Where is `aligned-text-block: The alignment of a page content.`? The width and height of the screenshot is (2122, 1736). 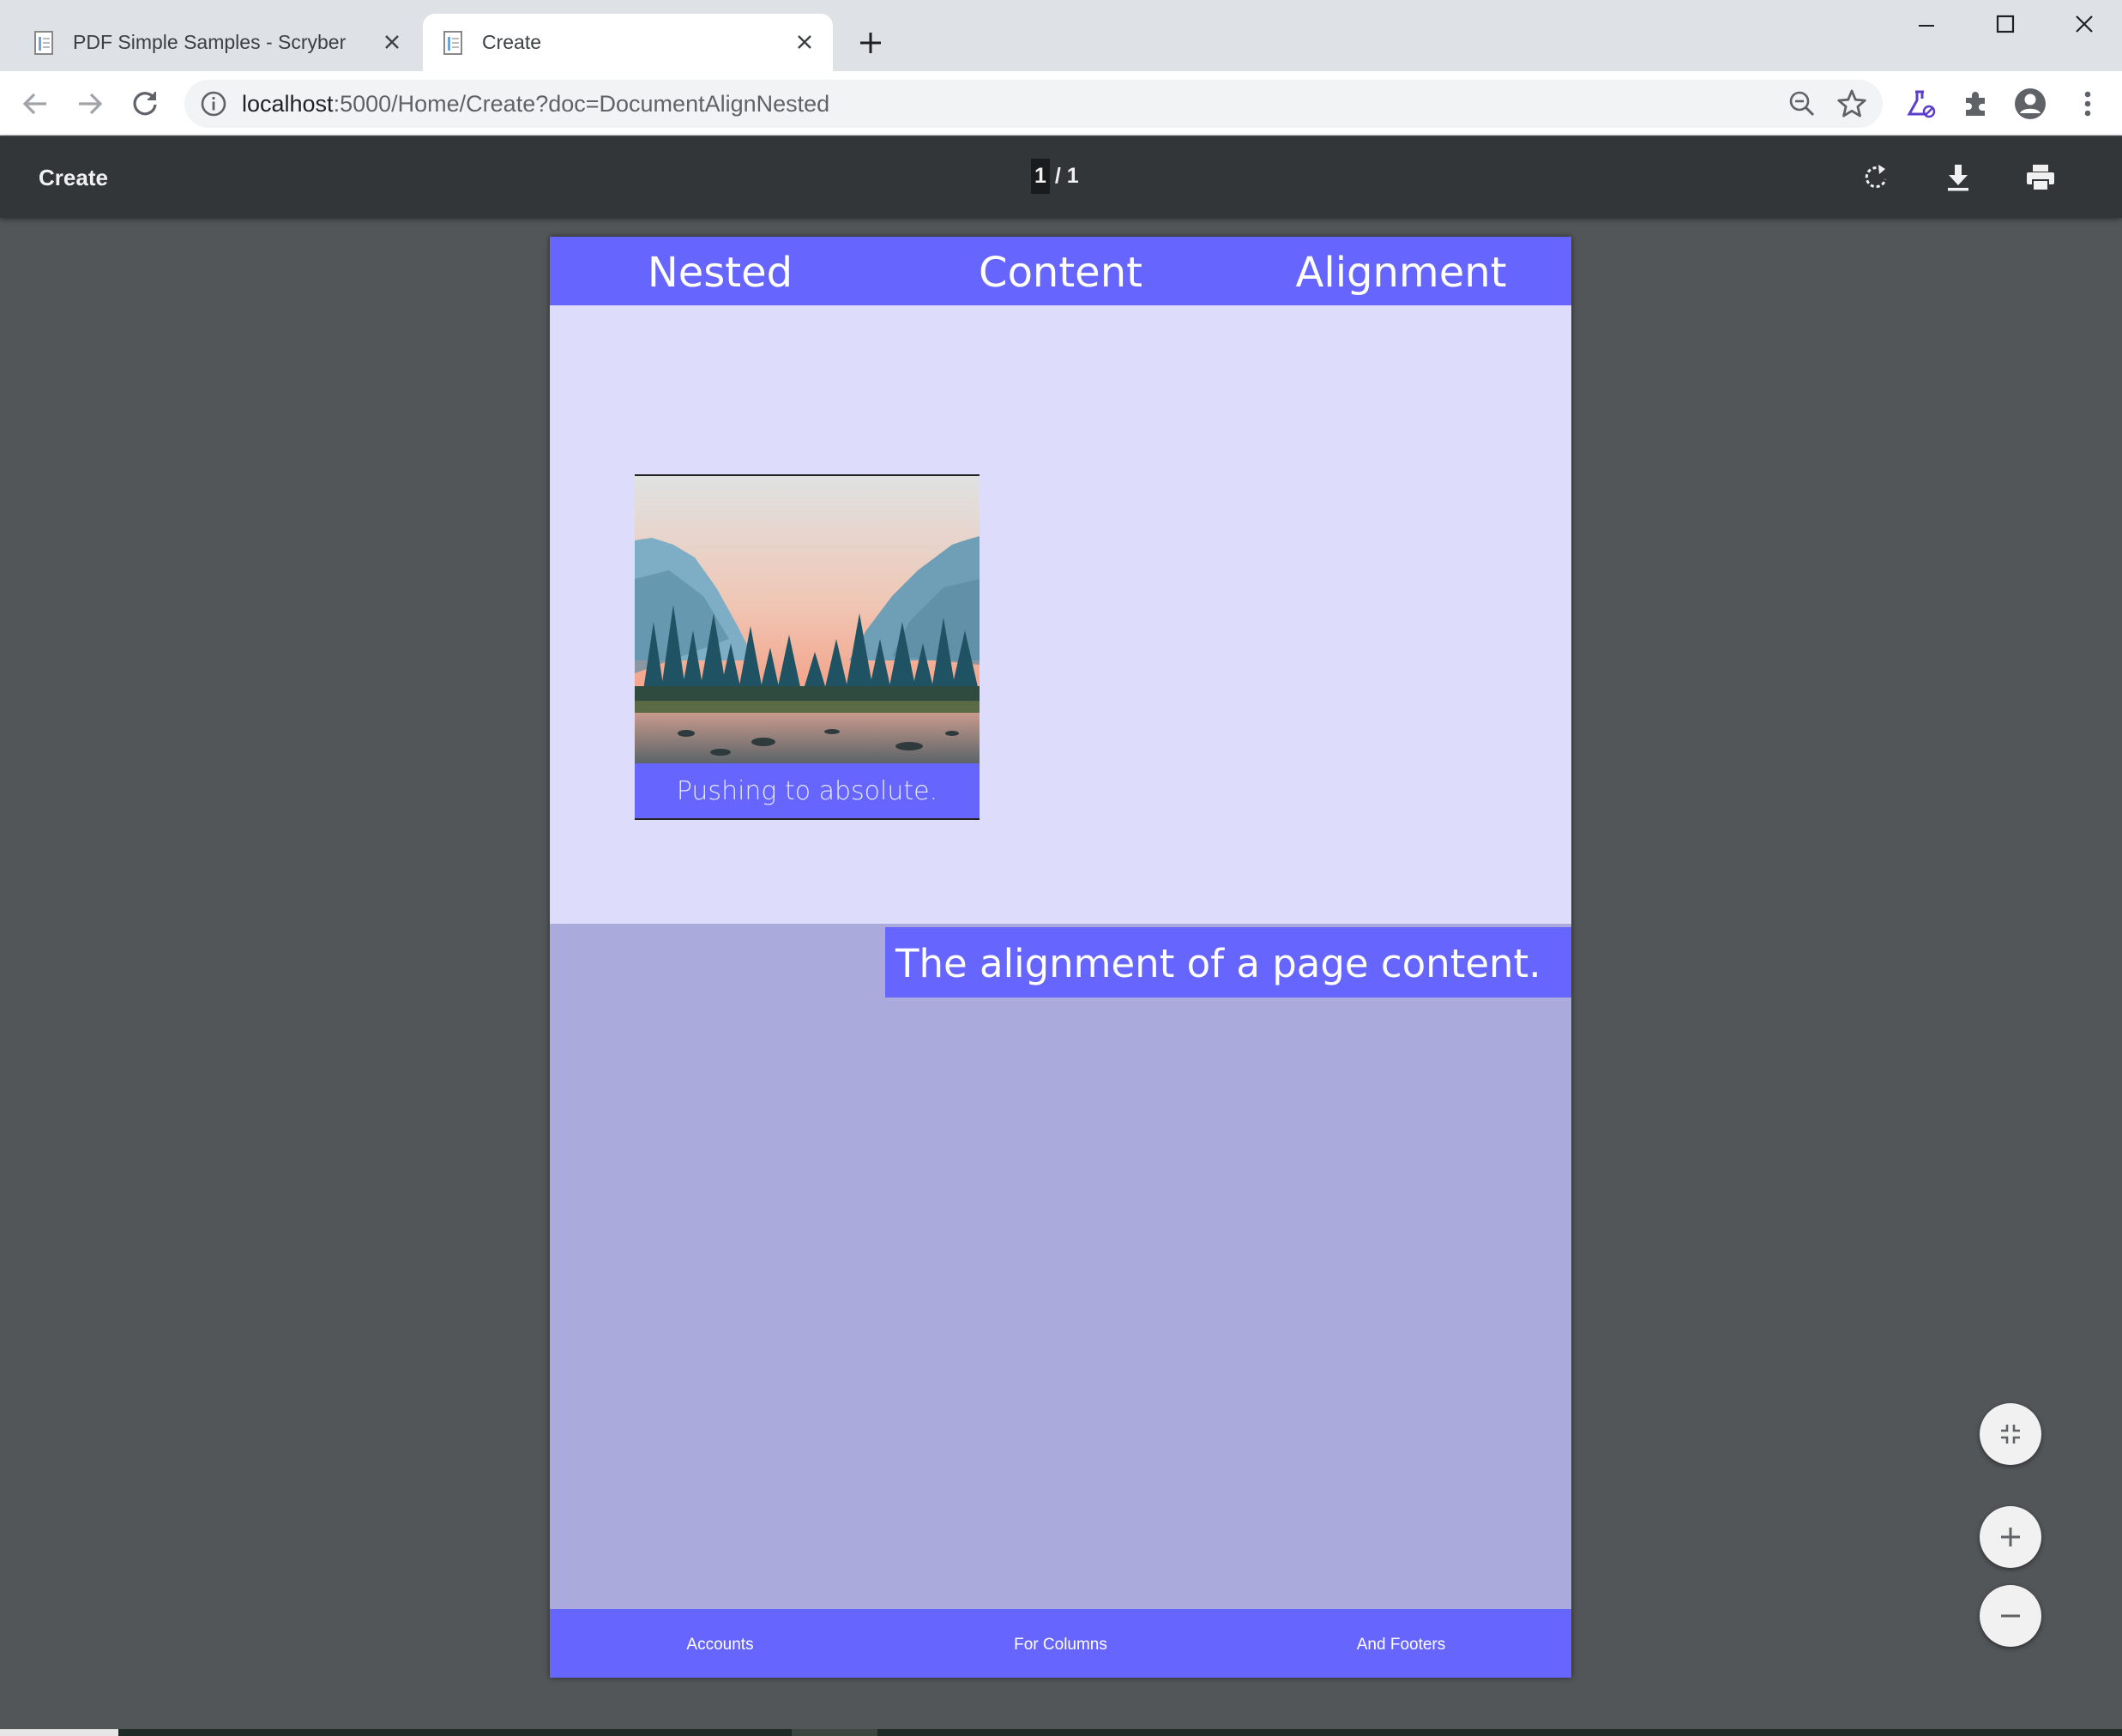
aligned-text-block: The alignment of a page content. is located at coordinates (1228, 962).